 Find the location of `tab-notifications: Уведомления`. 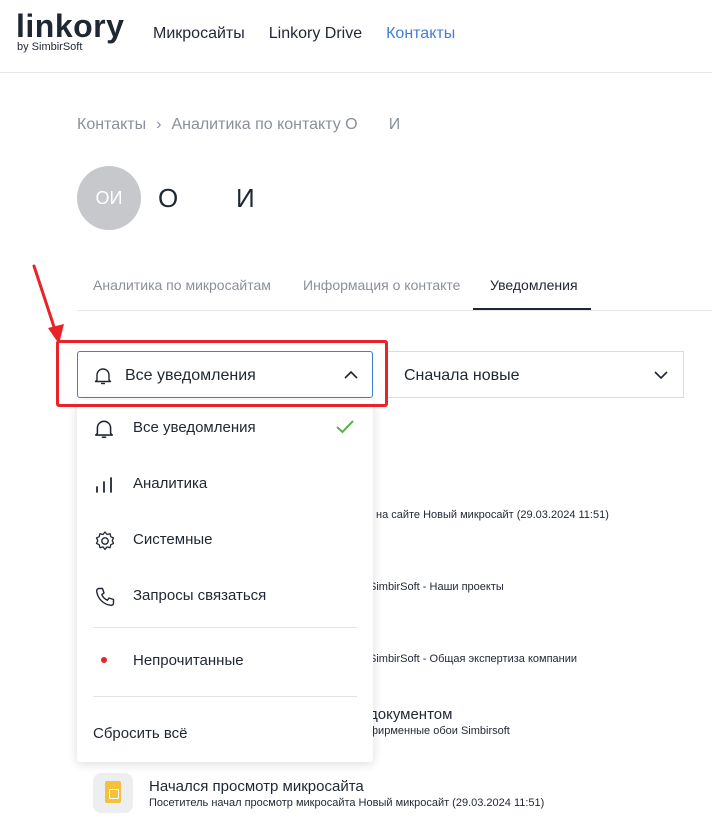

tab-notifications: Уведомления is located at coordinates (534, 285).